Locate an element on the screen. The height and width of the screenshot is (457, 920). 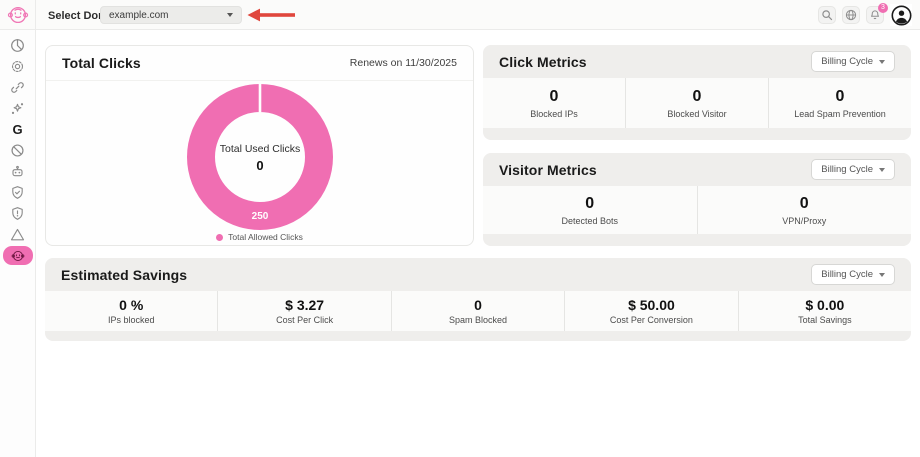
block-icon is located at coordinates (17, 150).